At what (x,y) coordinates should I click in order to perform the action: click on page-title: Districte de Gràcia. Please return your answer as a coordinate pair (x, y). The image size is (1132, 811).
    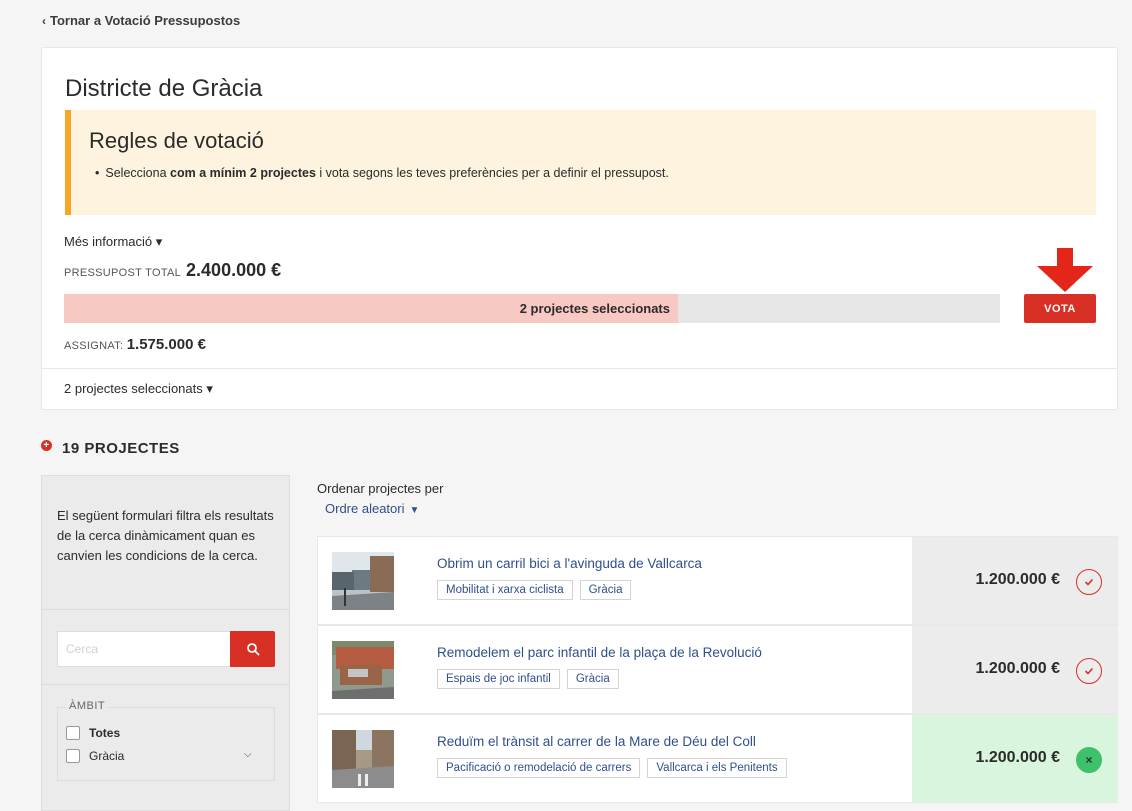
    Looking at the image, I should click on (164, 88).